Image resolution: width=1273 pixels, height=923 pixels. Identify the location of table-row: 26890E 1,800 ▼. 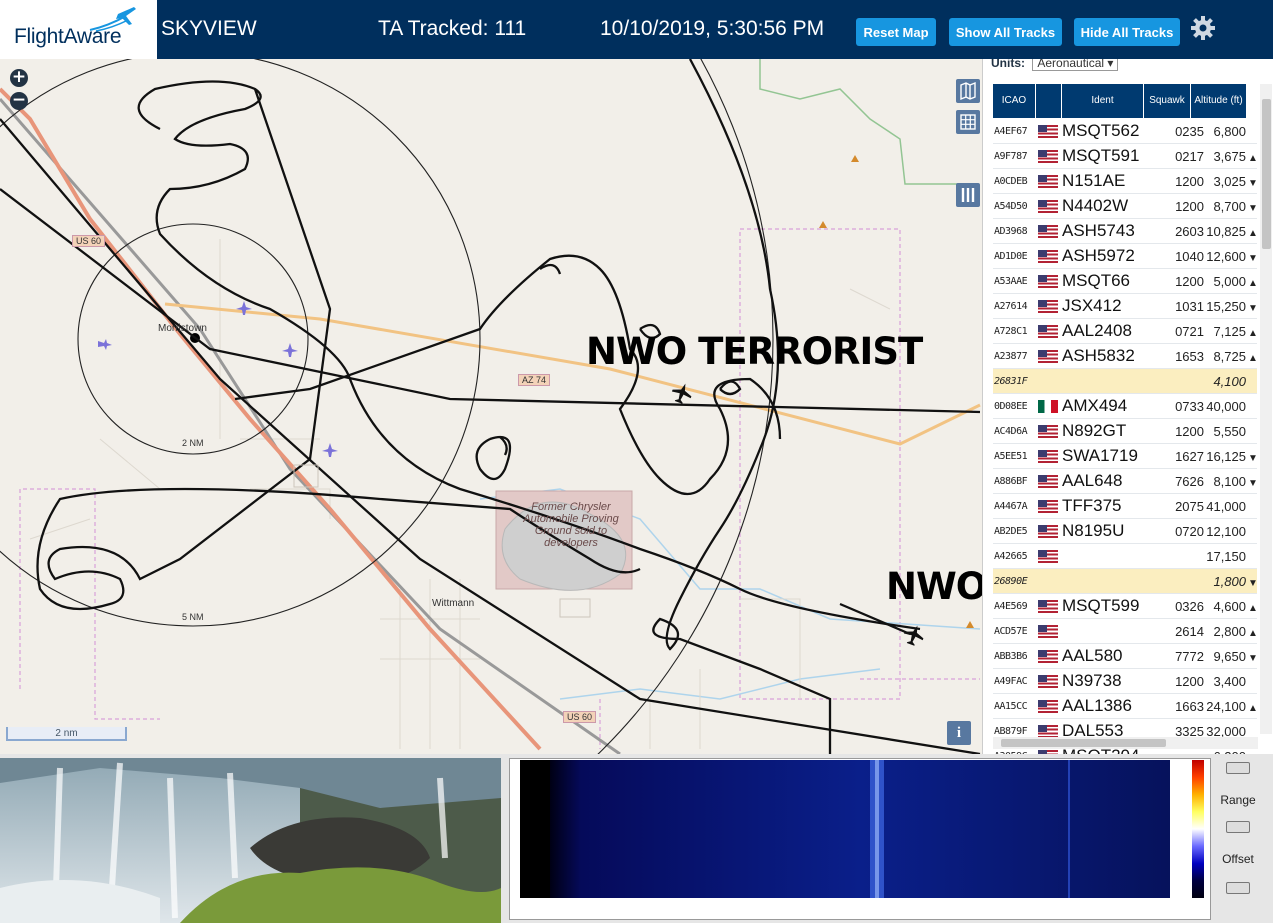
(1125, 581).